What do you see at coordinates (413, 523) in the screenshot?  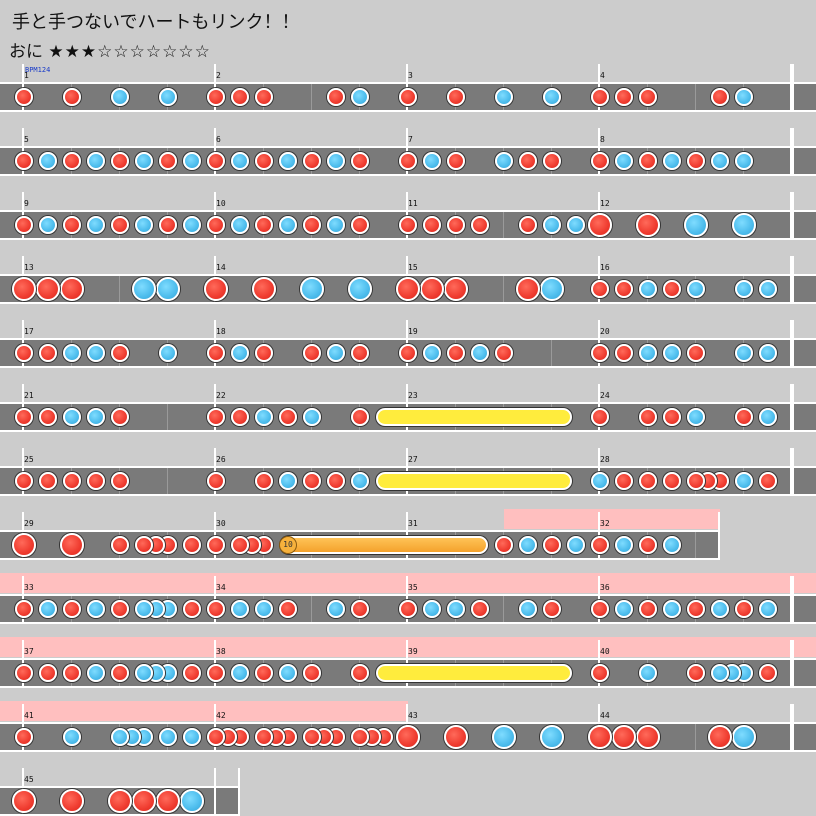 I see `measure-number: 31` at bounding box center [413, 523].